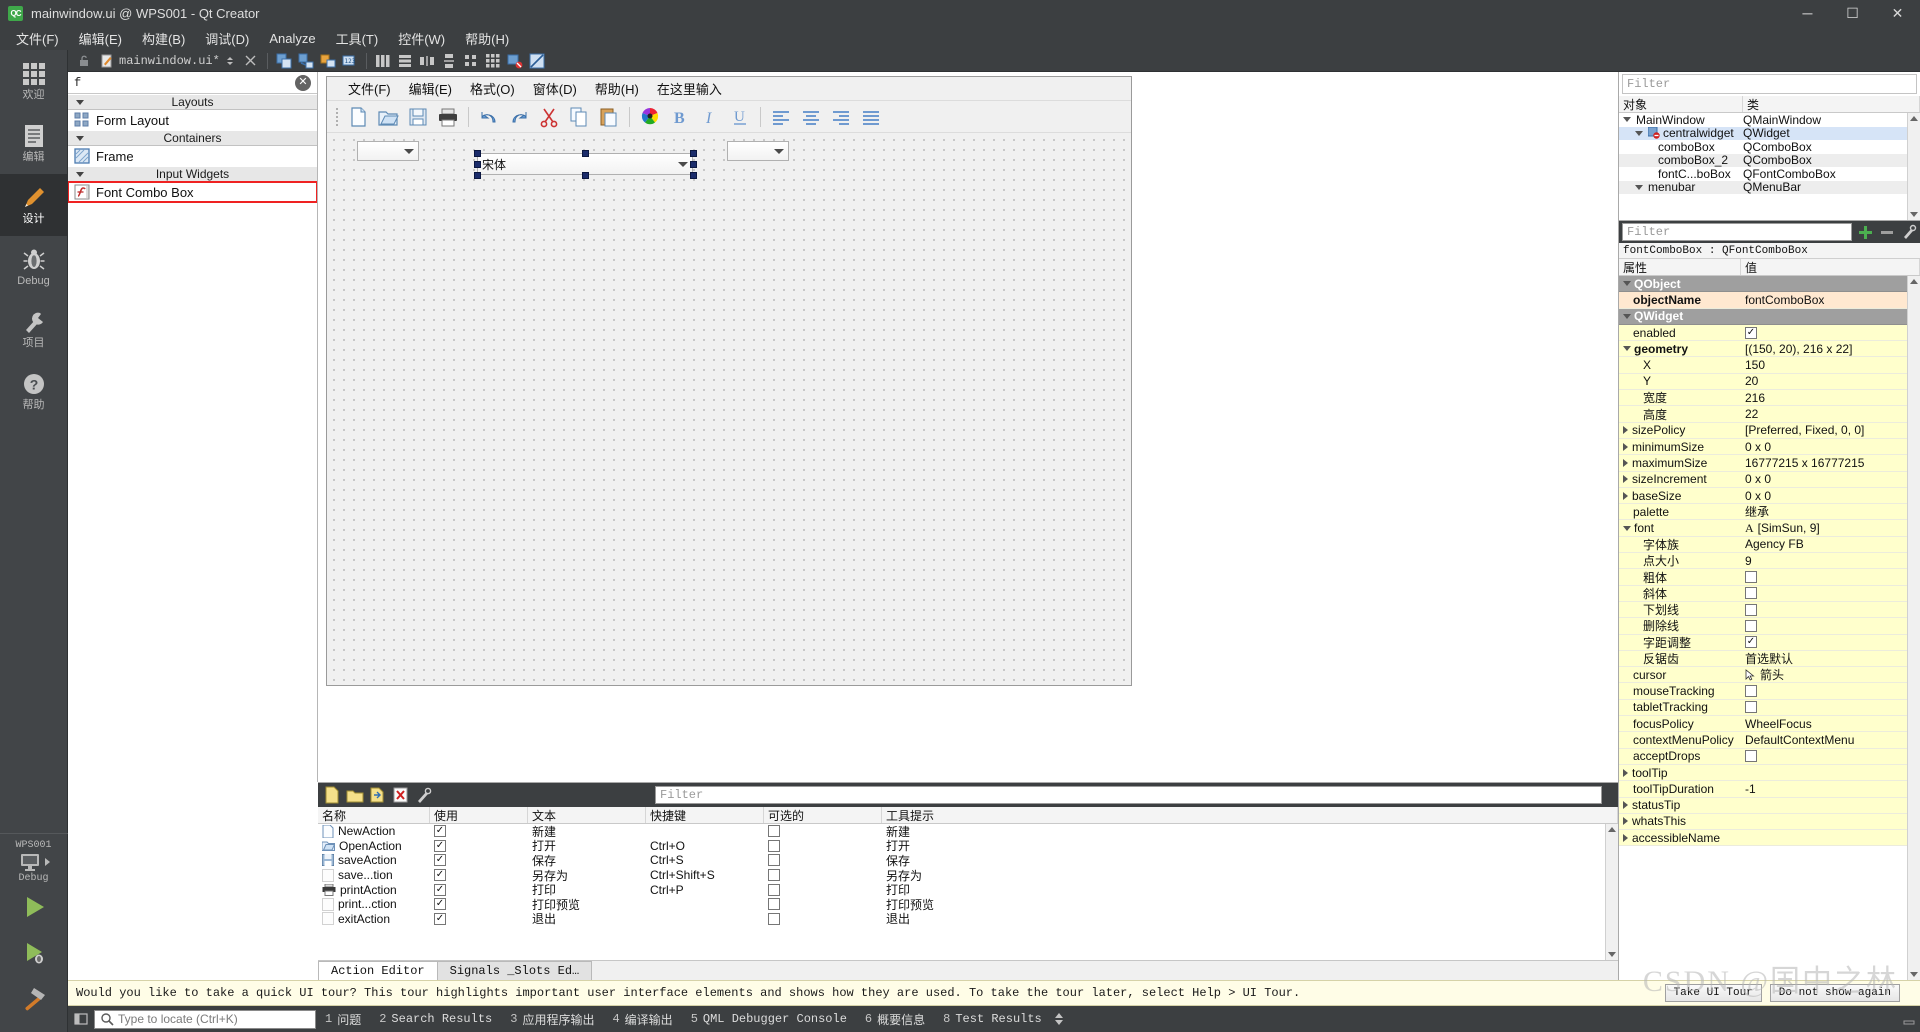 This screenshot has width=1920, height=1032. Describe the element at coordinates (1763, 479) in the screenshot. I see `property-row: sizeIncrement 0 x 0` at that location.